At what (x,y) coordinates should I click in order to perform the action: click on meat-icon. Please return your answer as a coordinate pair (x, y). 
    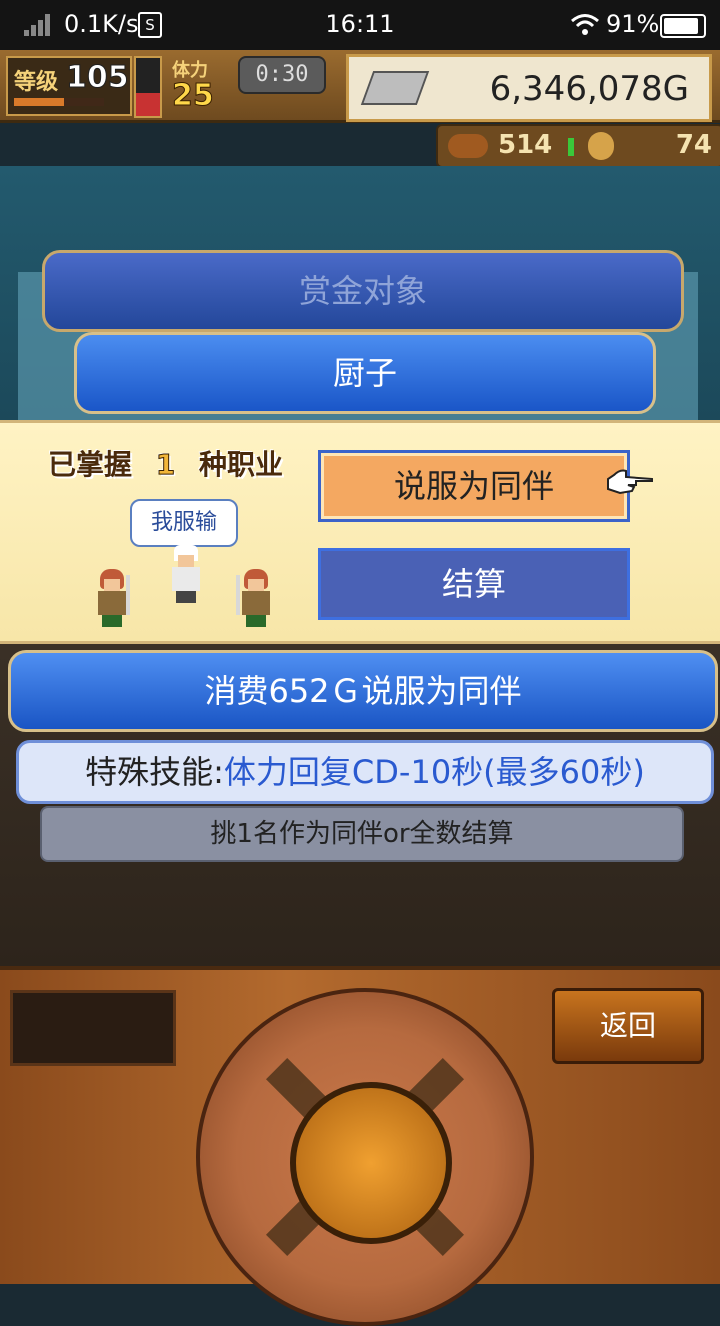
    Looking at the image, I should click on (468, 146).